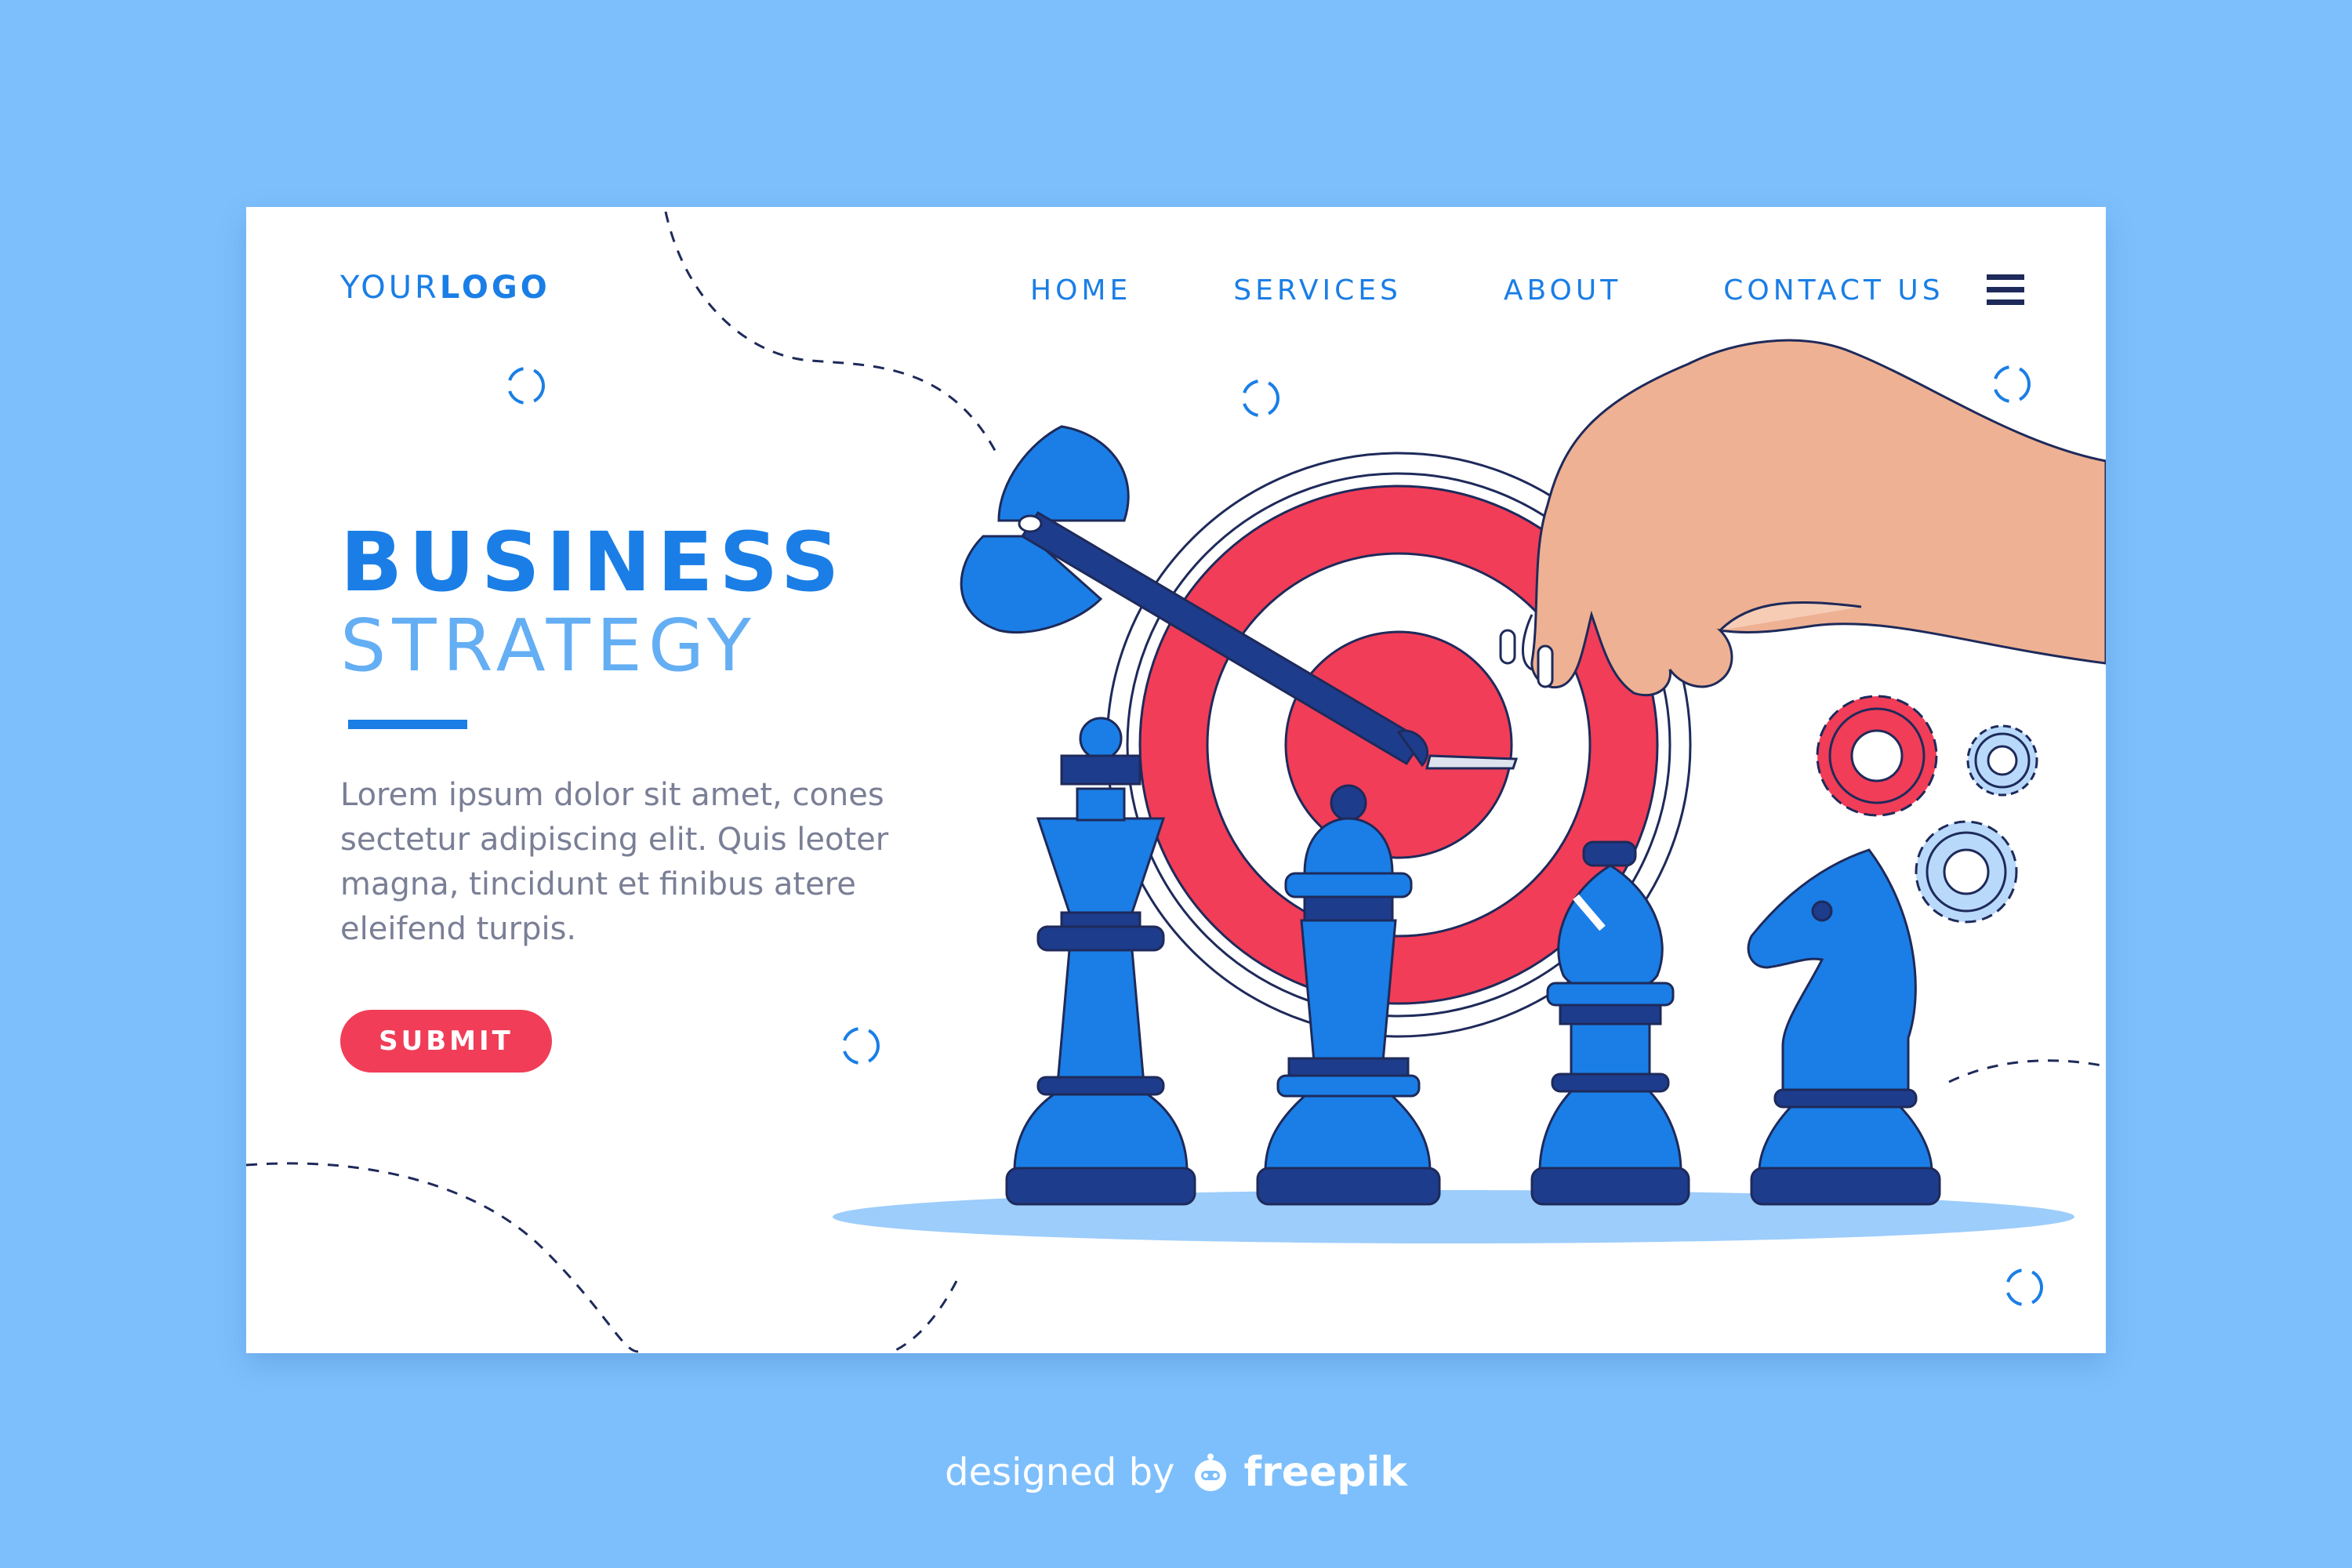  Describe the element at coordinates (1487, 290) in the screenshot. I see `main-nav: HOME SERVICES ABOUT CONTACT US` at that location.